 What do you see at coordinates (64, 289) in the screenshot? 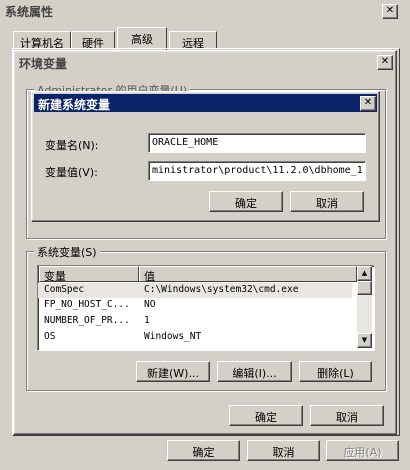
I see `row-variable-name: ComSpec` at bounding box center [64, 289].